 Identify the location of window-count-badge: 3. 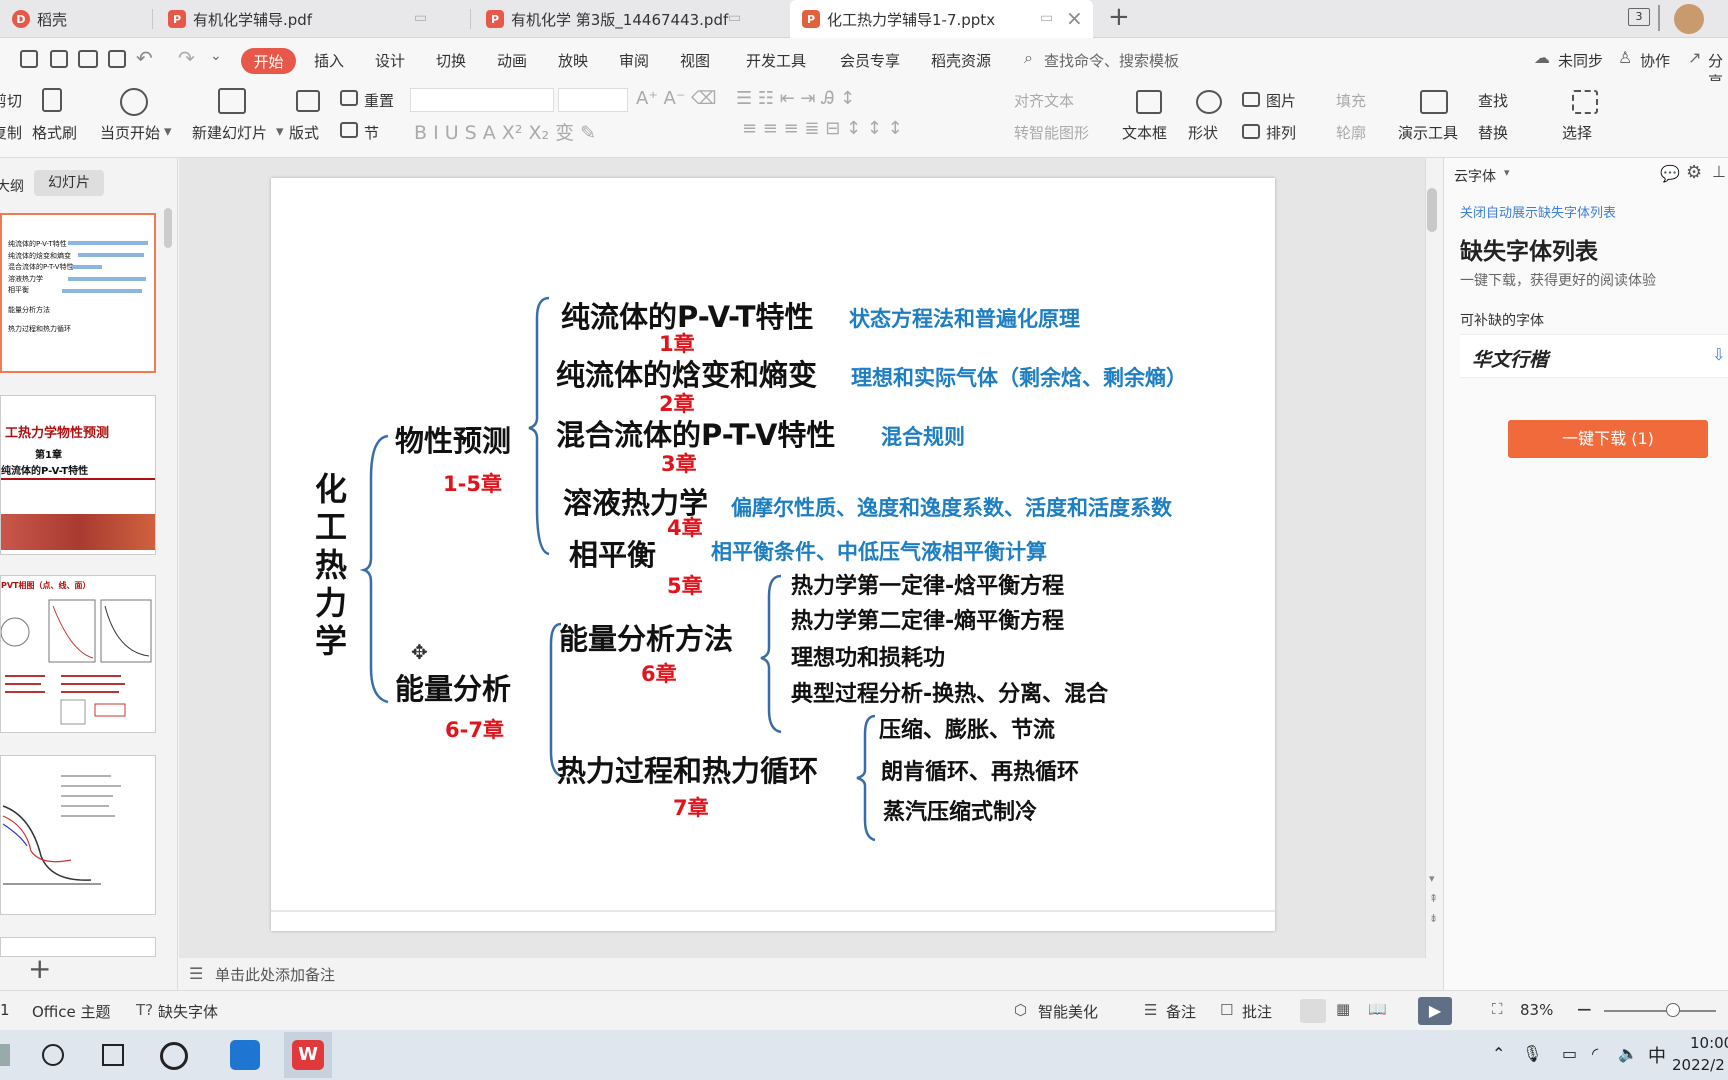
(1639, 17).